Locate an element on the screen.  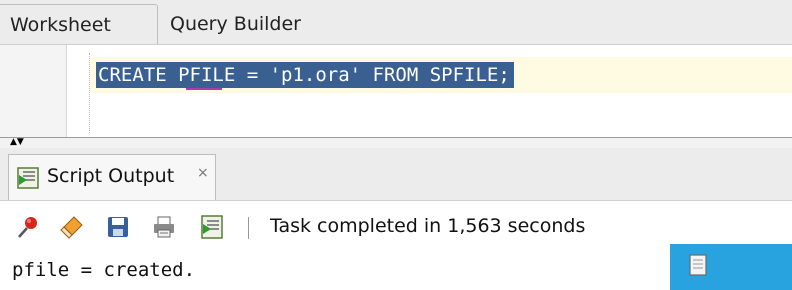
splitter-arrows-icon: ▲▼ is located at coordinates (17, 142).